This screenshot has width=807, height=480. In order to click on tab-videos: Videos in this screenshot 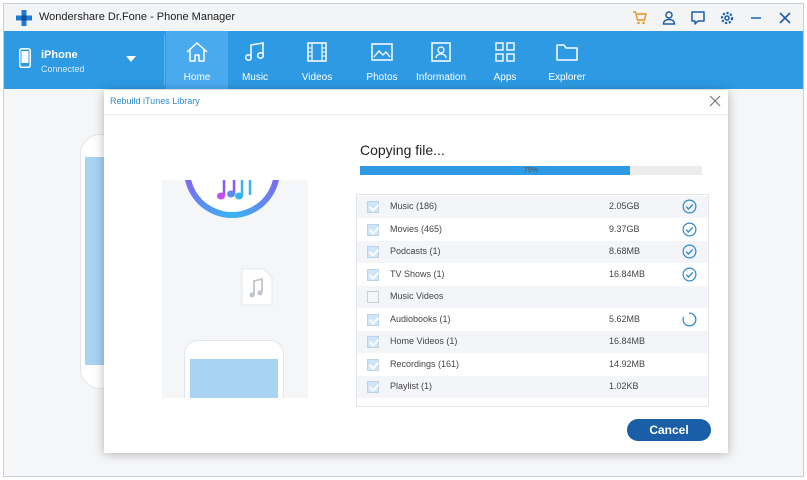, I will do `click(317, 60)`.